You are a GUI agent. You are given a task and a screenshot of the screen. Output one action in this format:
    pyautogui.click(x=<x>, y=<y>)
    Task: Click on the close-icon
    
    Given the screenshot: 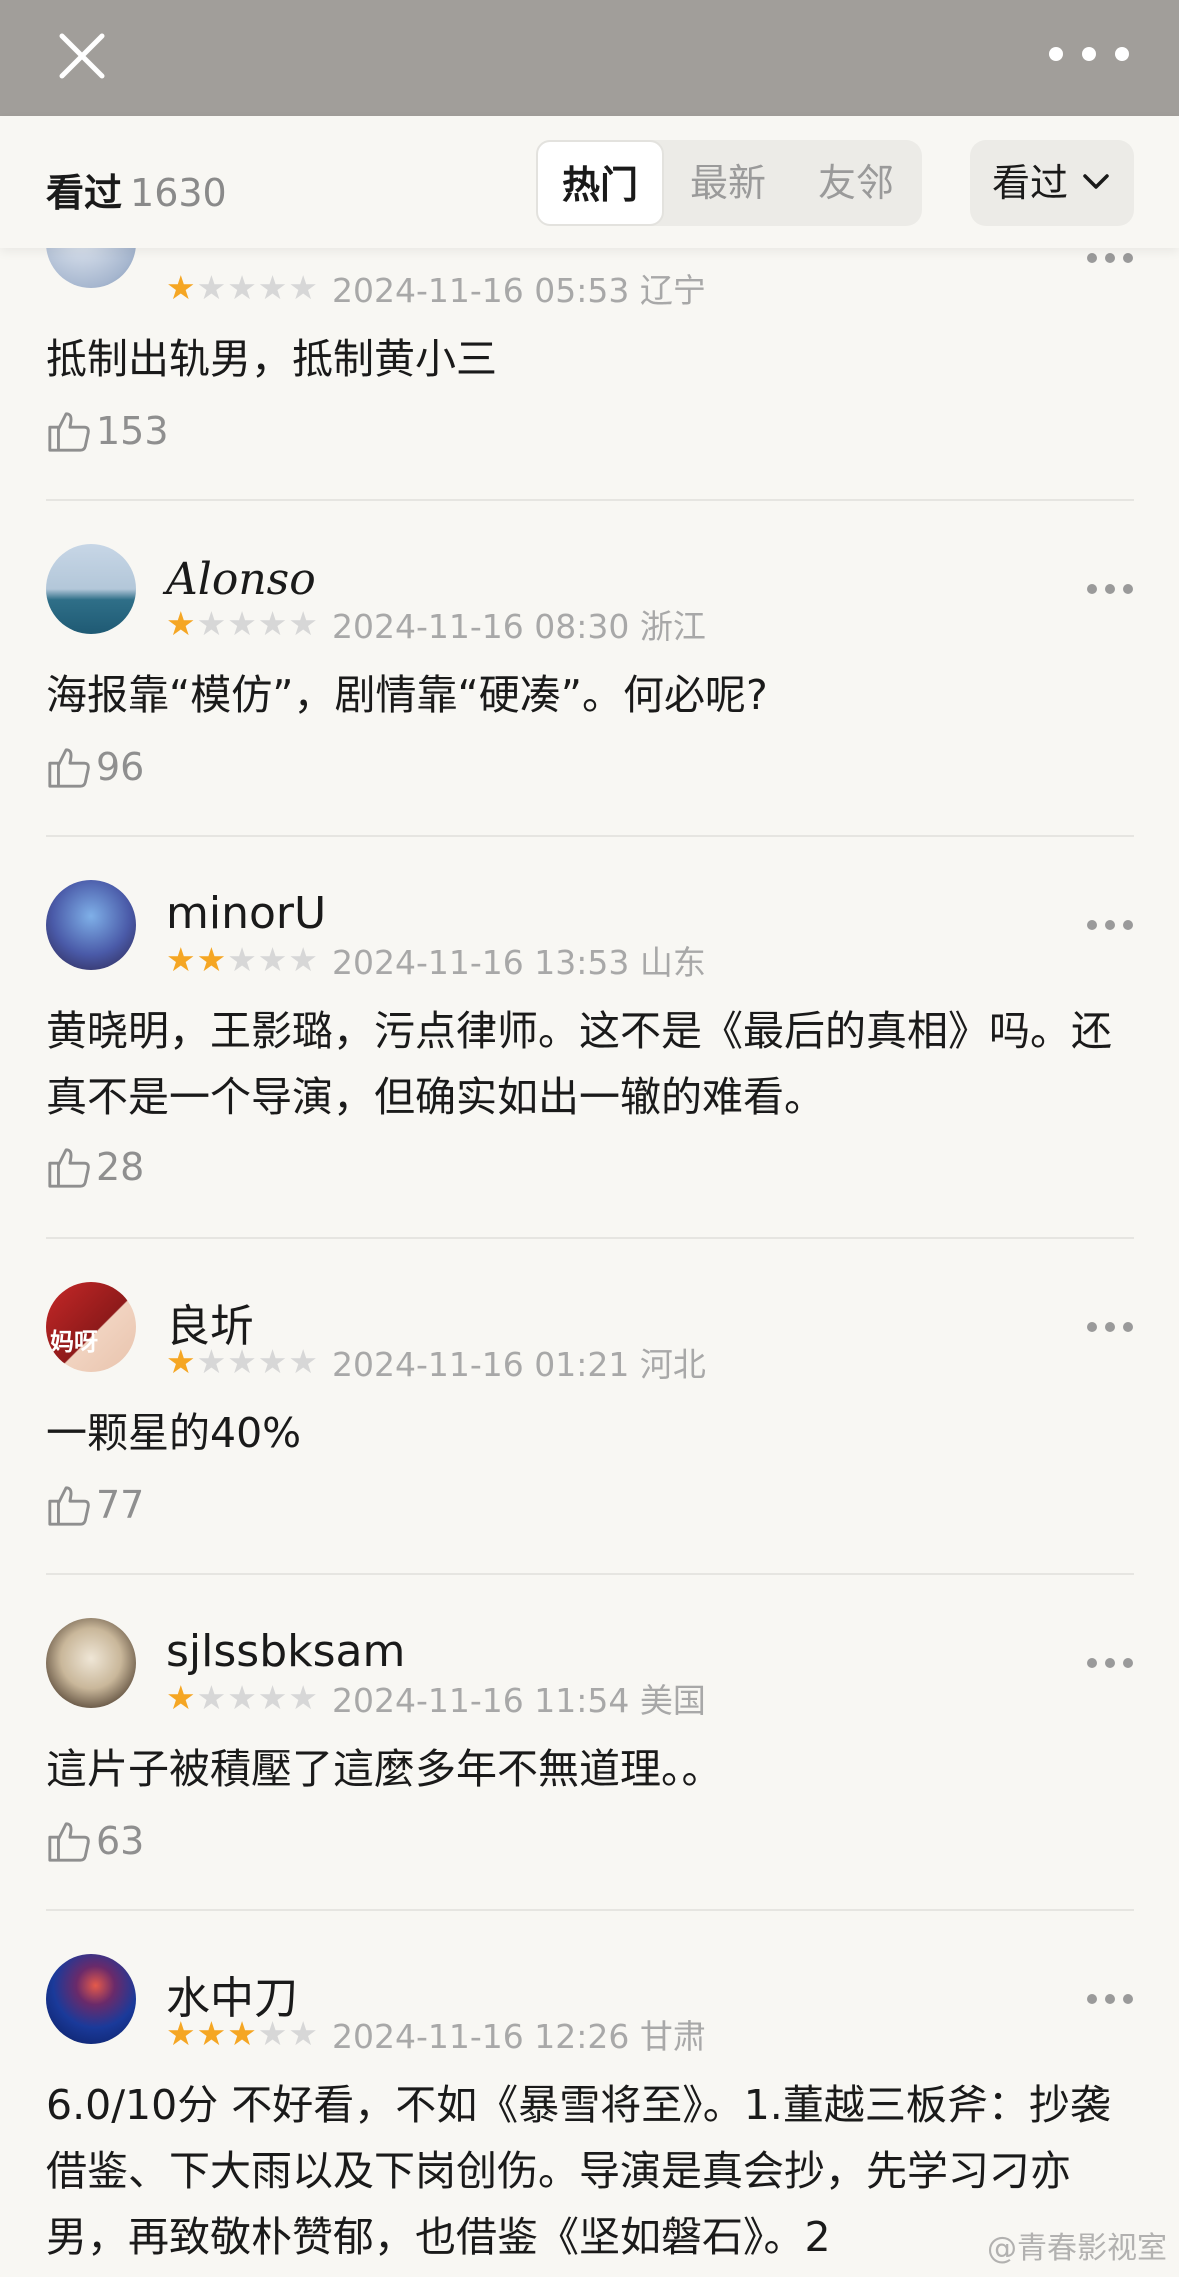 What is the action you would take?
    pyautogui.click(x=82, y=56)
    